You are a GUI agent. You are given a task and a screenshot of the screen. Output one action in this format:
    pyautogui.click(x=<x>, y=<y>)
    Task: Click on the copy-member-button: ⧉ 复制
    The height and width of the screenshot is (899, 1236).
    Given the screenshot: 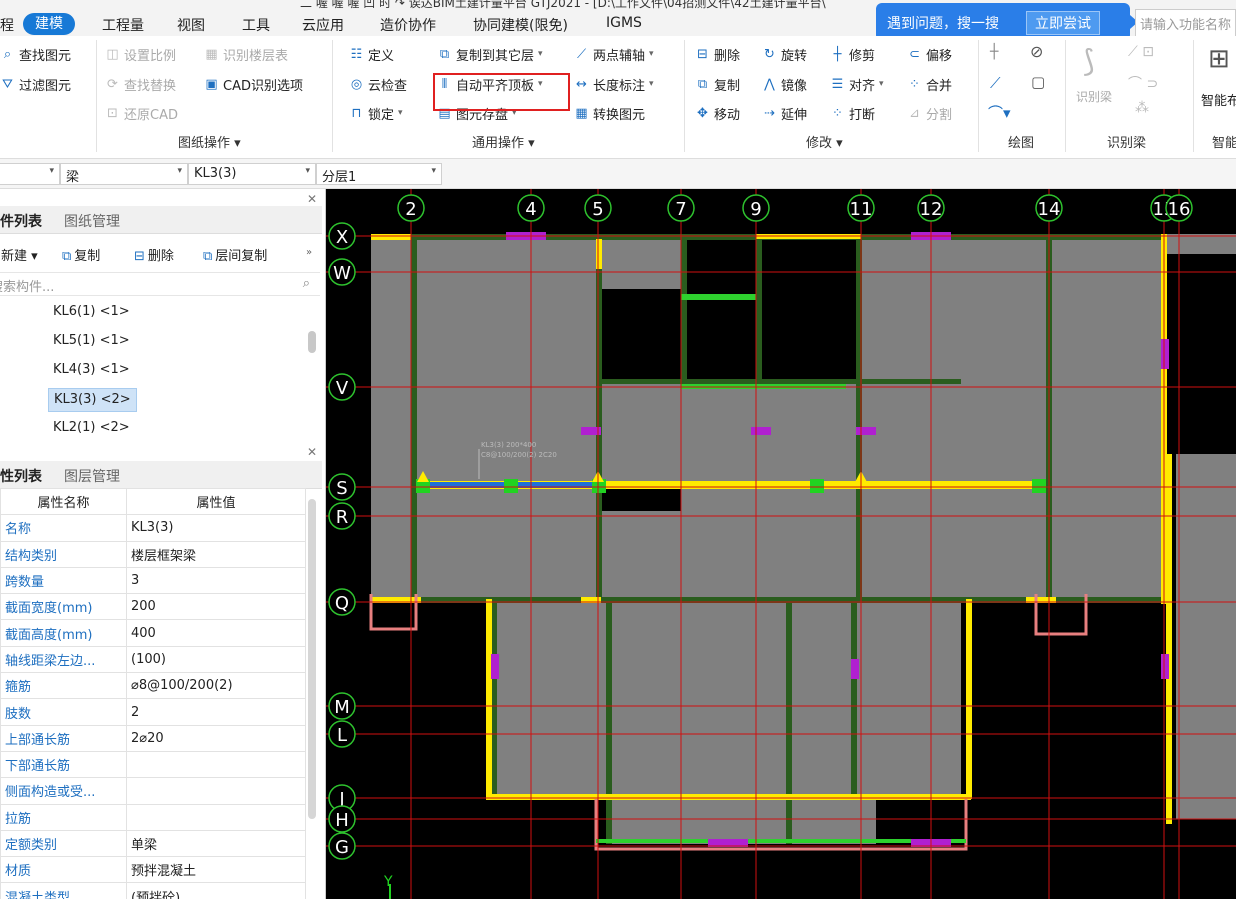 What is the action you would take?
    pyautogui.click(x=81, y=254)
    